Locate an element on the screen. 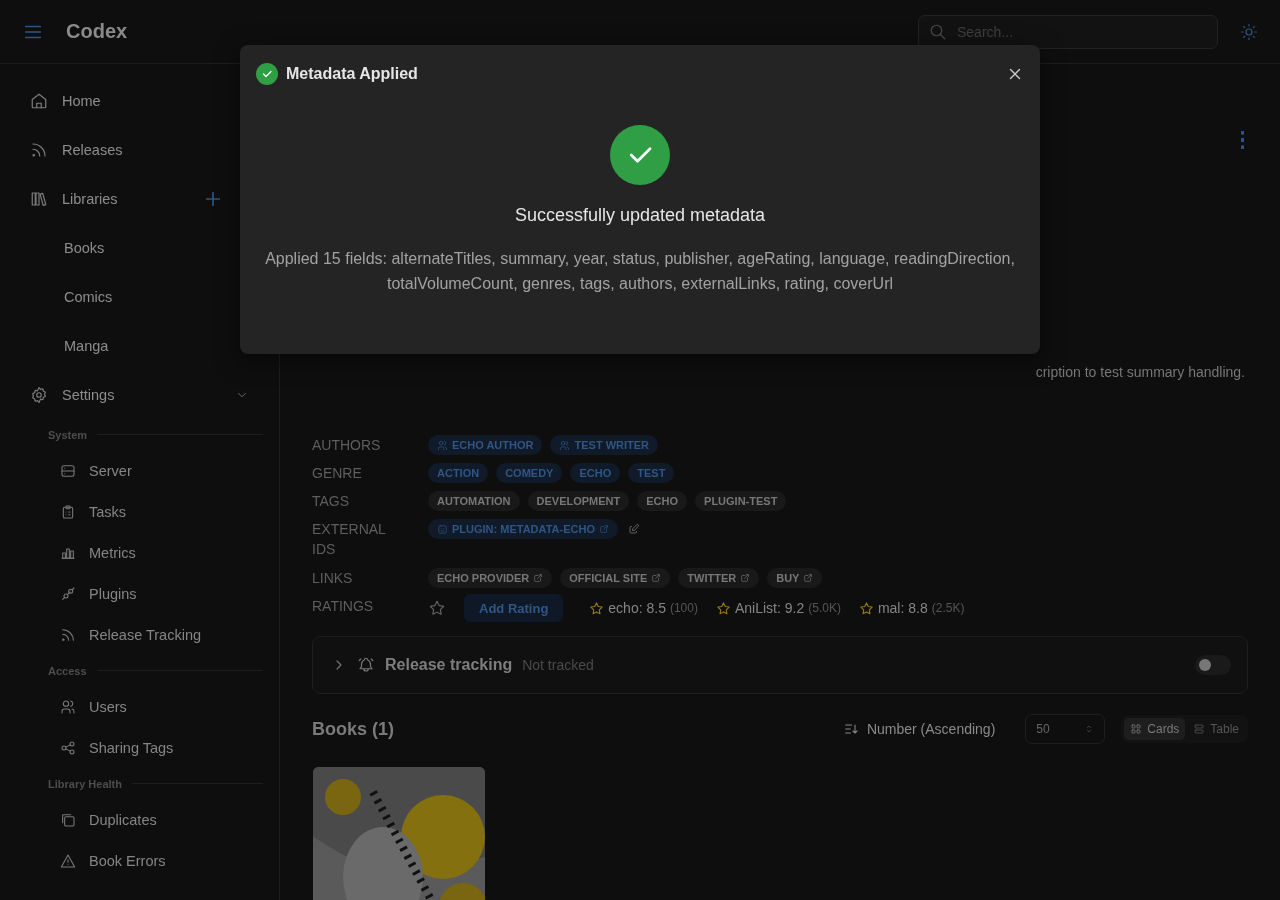 The width and height of the screenshot is (1280, 900). tag-chip: DEVELOPMENT is located at coordinates (578, 501).